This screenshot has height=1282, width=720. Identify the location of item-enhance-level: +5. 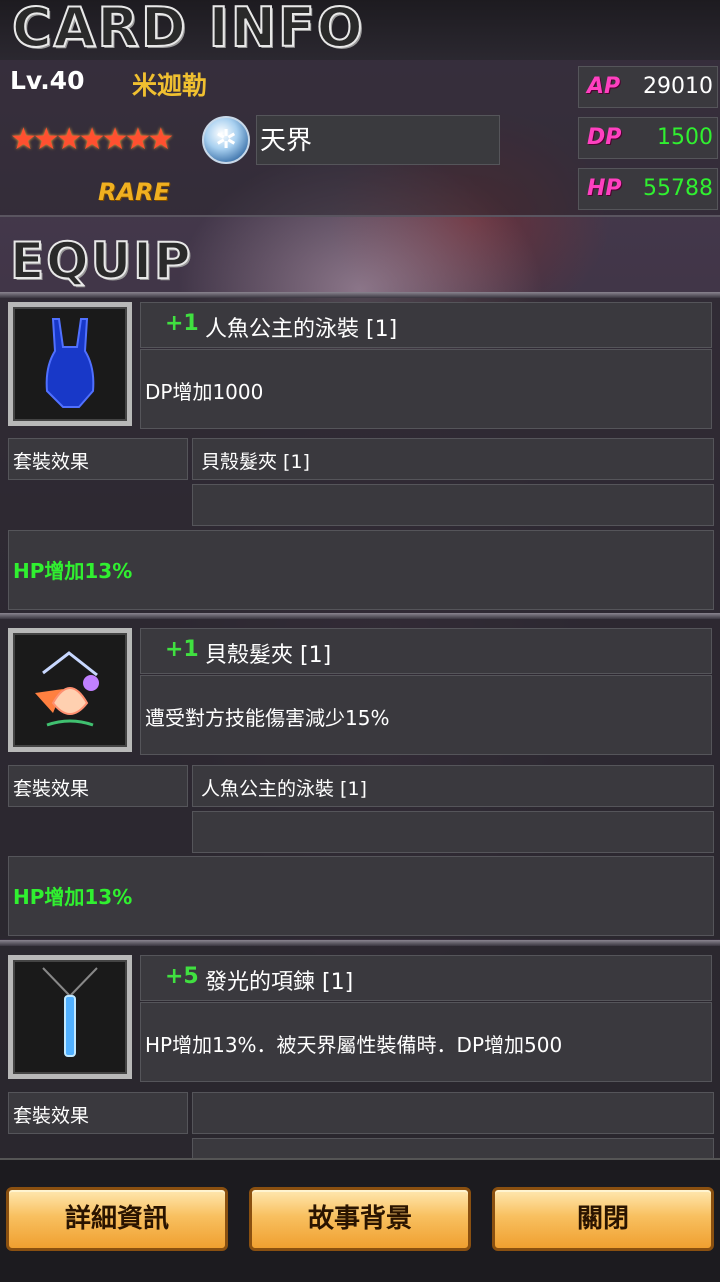
(182, 976).